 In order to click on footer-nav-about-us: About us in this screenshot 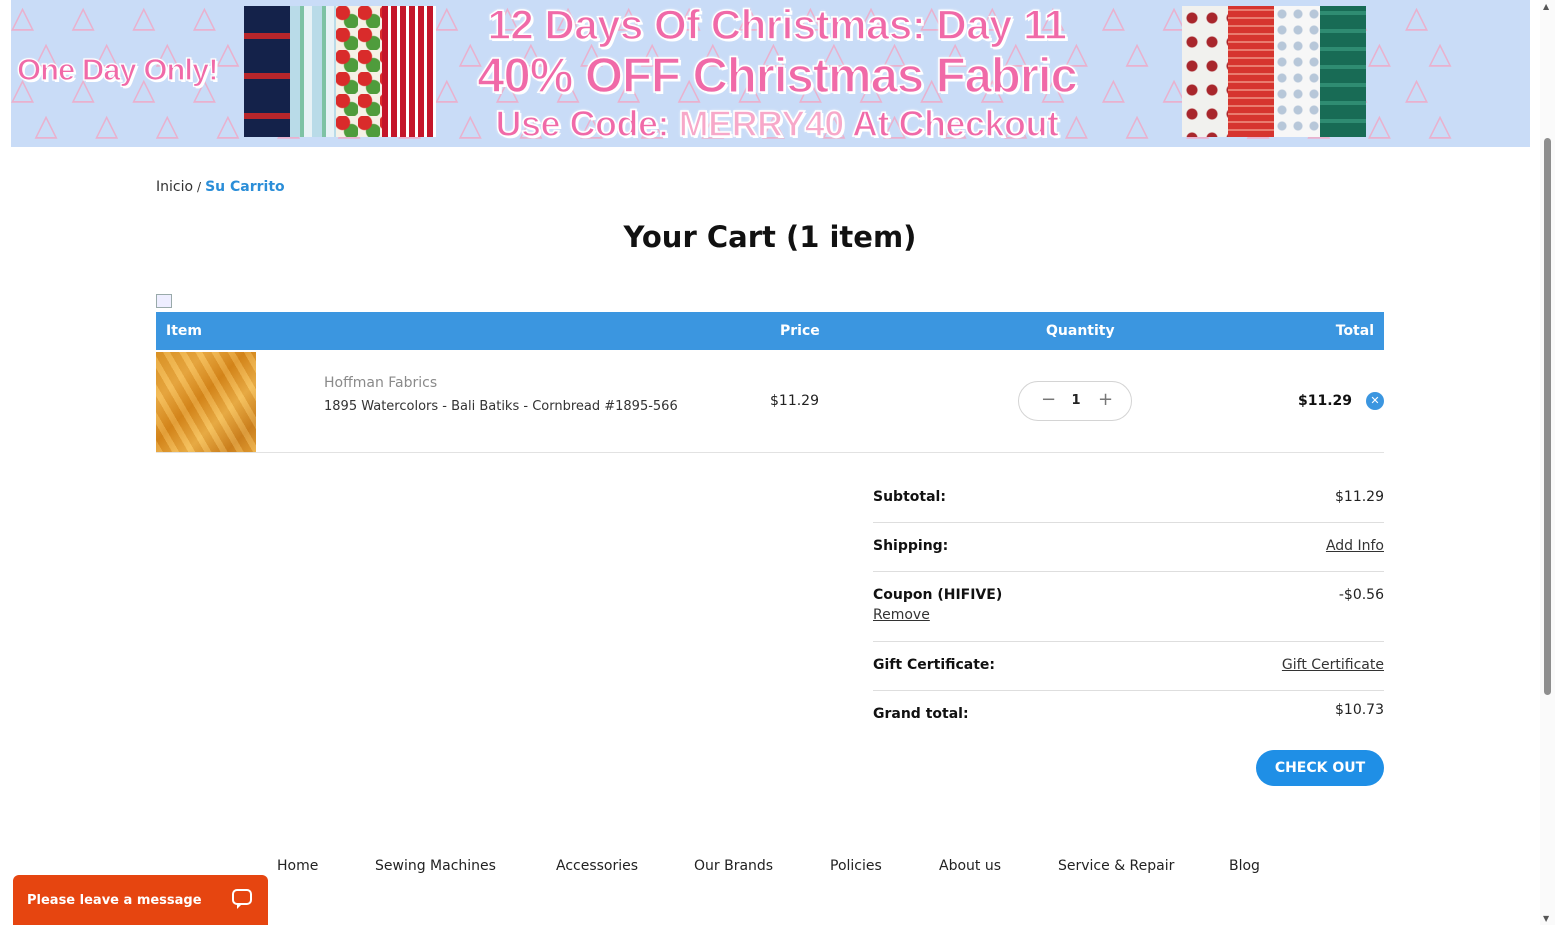, I will do `click(970, 866)`.